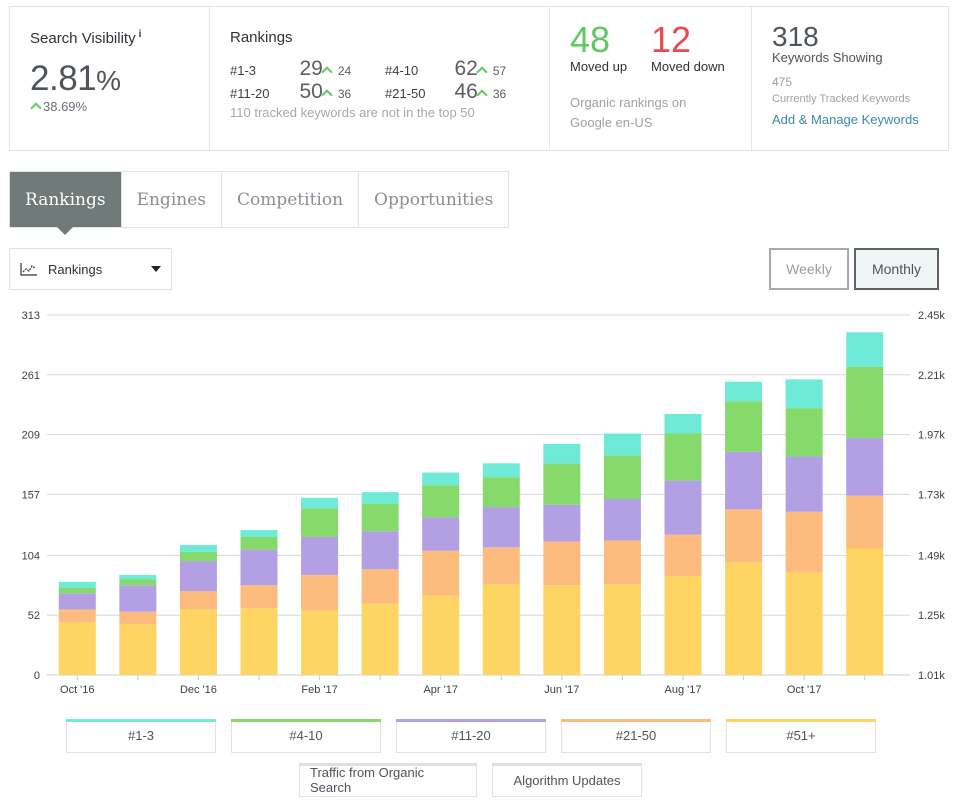 The width and height of the screenshot is (966, 811). Describe the element at coordinates (804, 690) in the screenshot. I see `x-tick-label: Oct '17` at that location.